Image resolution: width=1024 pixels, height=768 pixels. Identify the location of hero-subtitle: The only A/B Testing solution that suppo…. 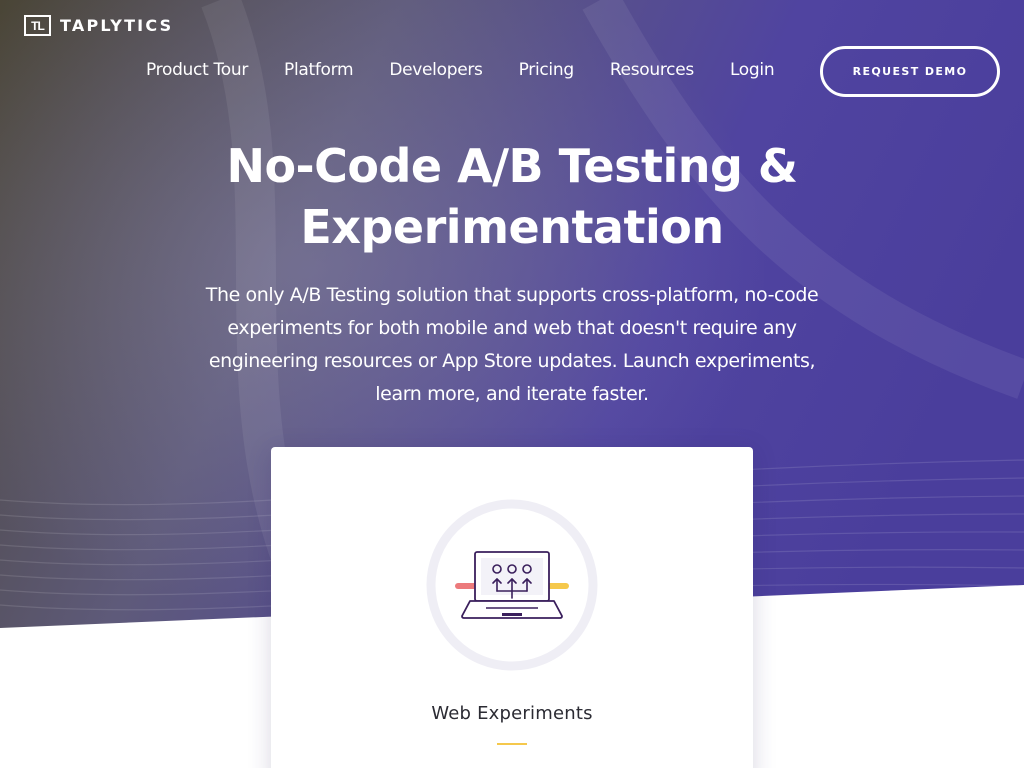
(512, 344).